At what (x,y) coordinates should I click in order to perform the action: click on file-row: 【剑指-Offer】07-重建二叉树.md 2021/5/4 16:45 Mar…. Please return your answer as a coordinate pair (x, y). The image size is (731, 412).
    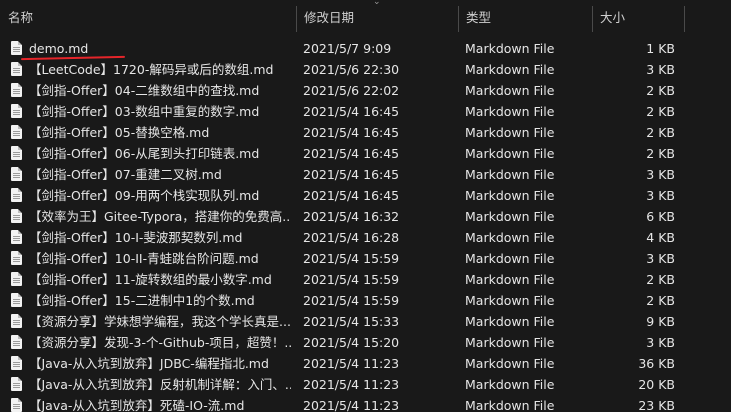
    Looking at the image, I should click on (365, 174).